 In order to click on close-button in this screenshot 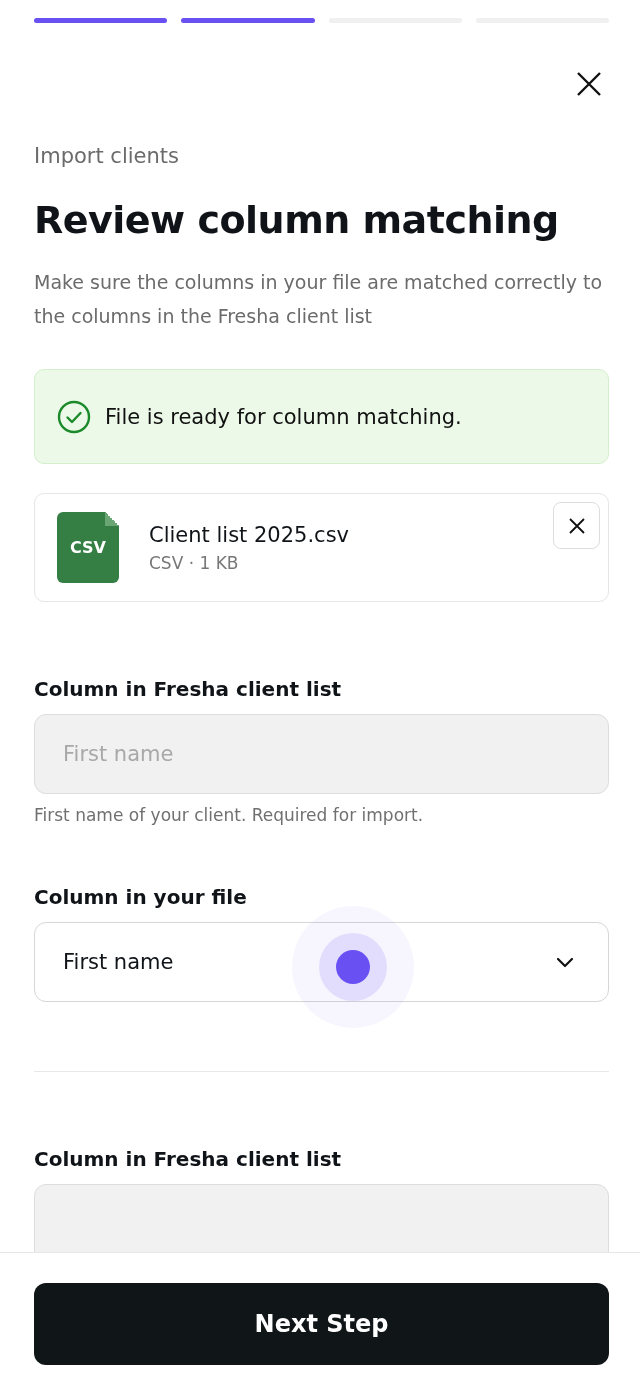, I will do `click(589, 84)`.